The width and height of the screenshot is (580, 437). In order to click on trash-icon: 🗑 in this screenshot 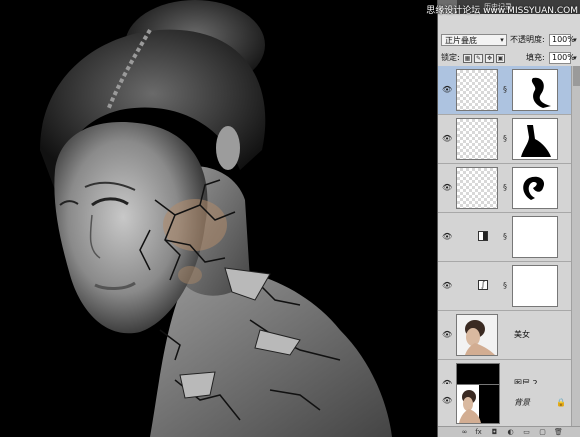, I will do `click(558, 432)`.